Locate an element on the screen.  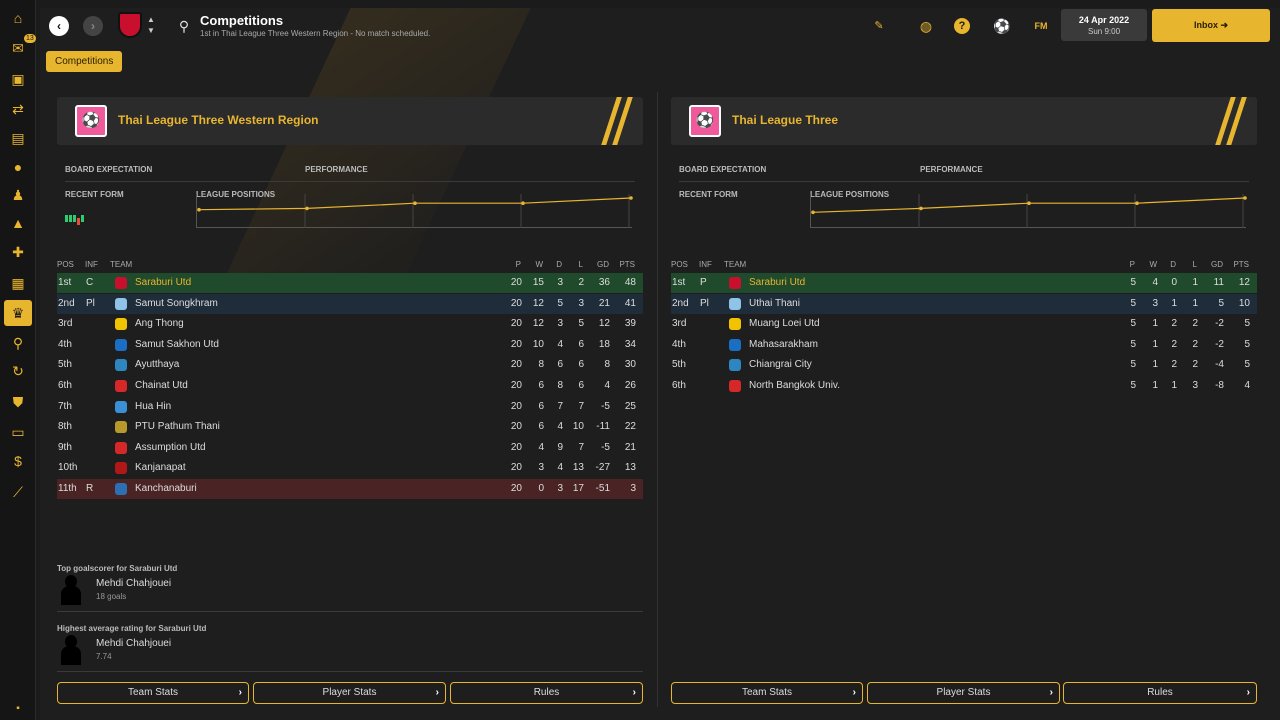
medical-icon: ✚ is located at coordinates (18, 252).